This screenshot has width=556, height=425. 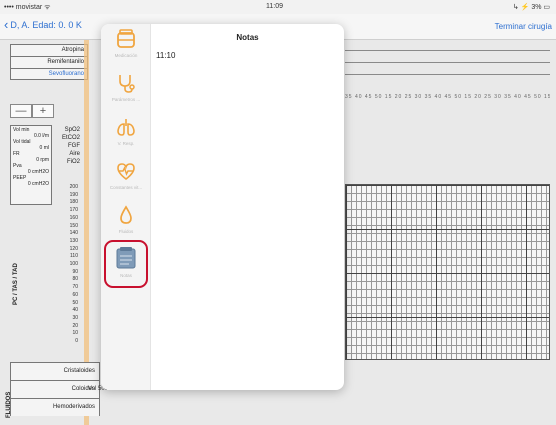 I want to click on scale-tick: 80, so click(x=75, y=279).